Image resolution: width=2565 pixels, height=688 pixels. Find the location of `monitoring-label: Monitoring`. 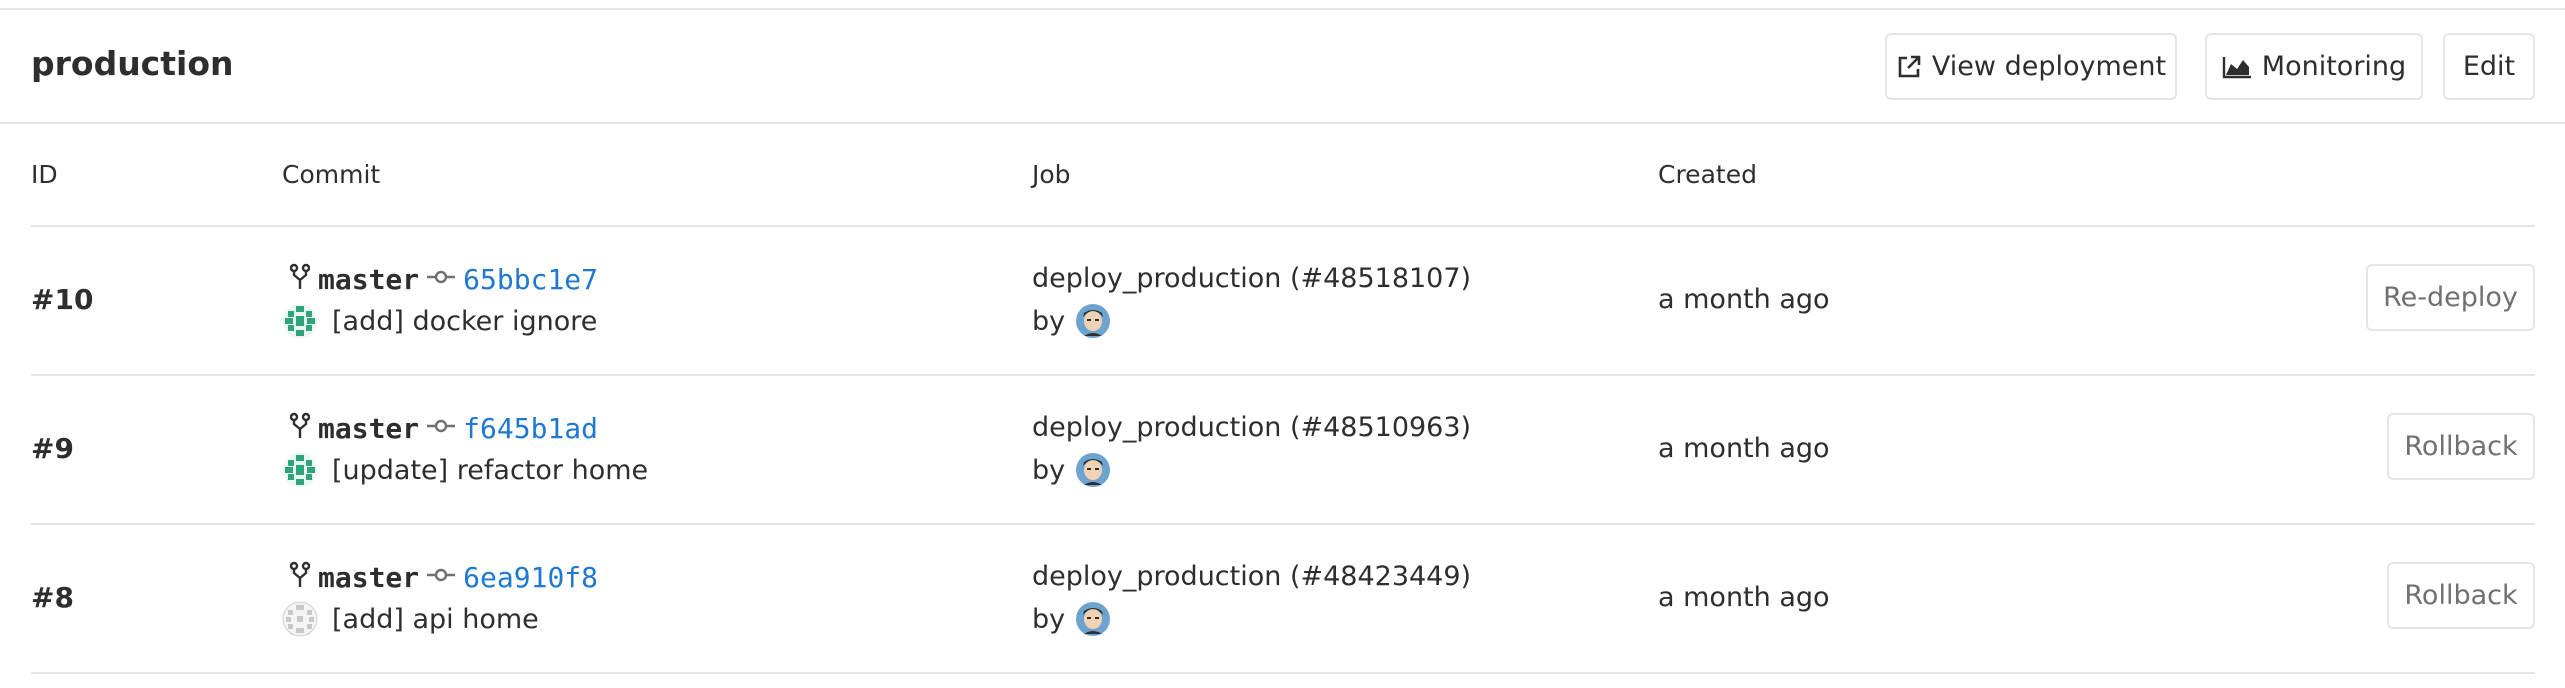

monitoring-label: Monitoring is located at coordinates (2334, 66).